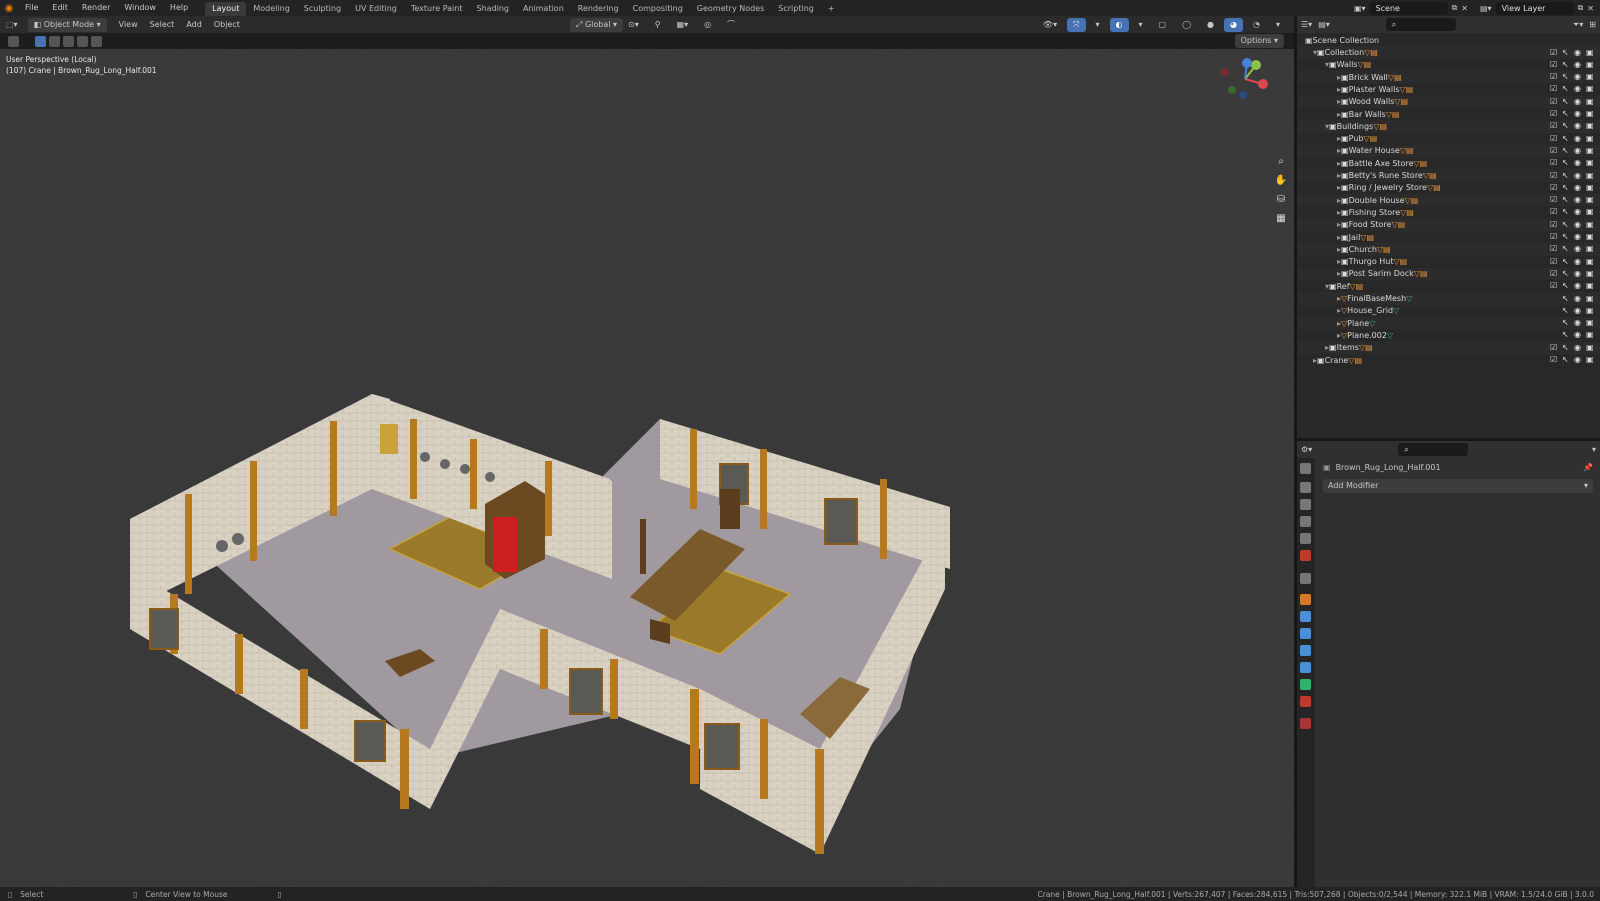 This screenshot has height=901, width=1600. Describe the element at coordinates (1098, 25) in the screenshot. I see `gizmo-dropdown-icon: ▾` at that location.